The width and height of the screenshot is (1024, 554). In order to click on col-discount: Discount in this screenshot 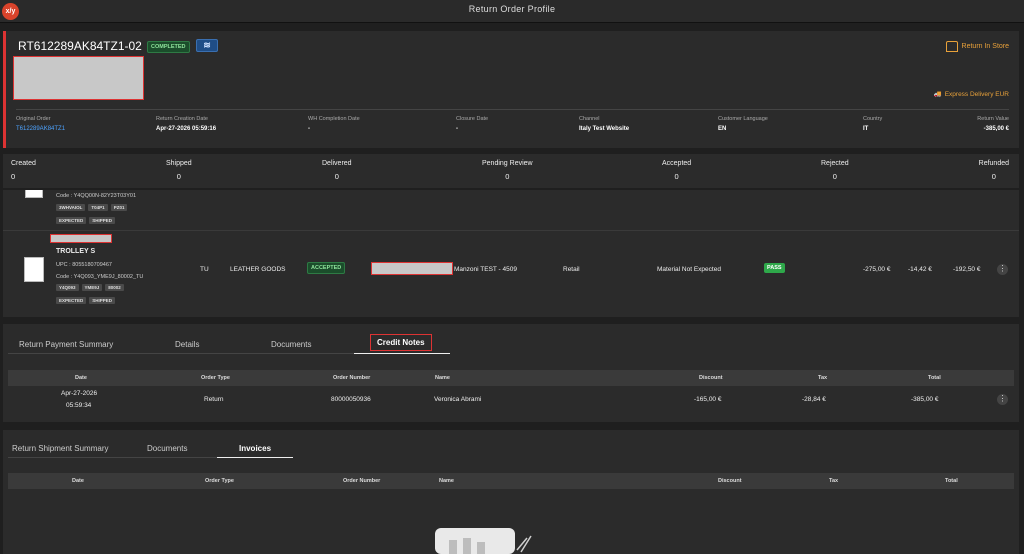, I will do `click(730, 481)`.